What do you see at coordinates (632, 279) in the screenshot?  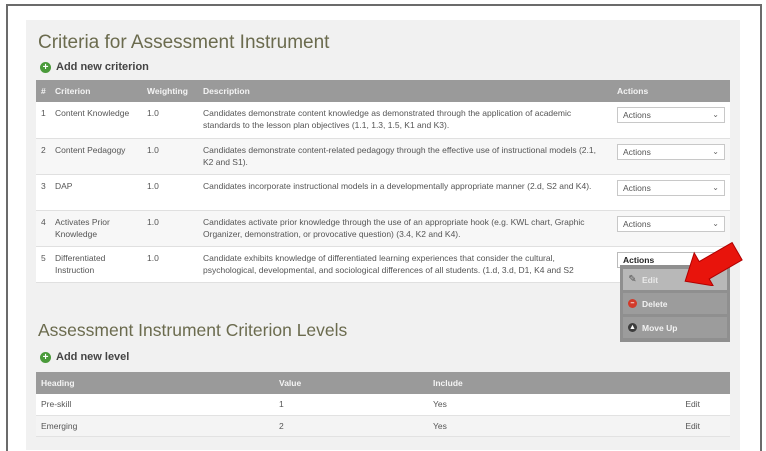 I see `pencil-icon: ✎` at bounding box center [632, 279].